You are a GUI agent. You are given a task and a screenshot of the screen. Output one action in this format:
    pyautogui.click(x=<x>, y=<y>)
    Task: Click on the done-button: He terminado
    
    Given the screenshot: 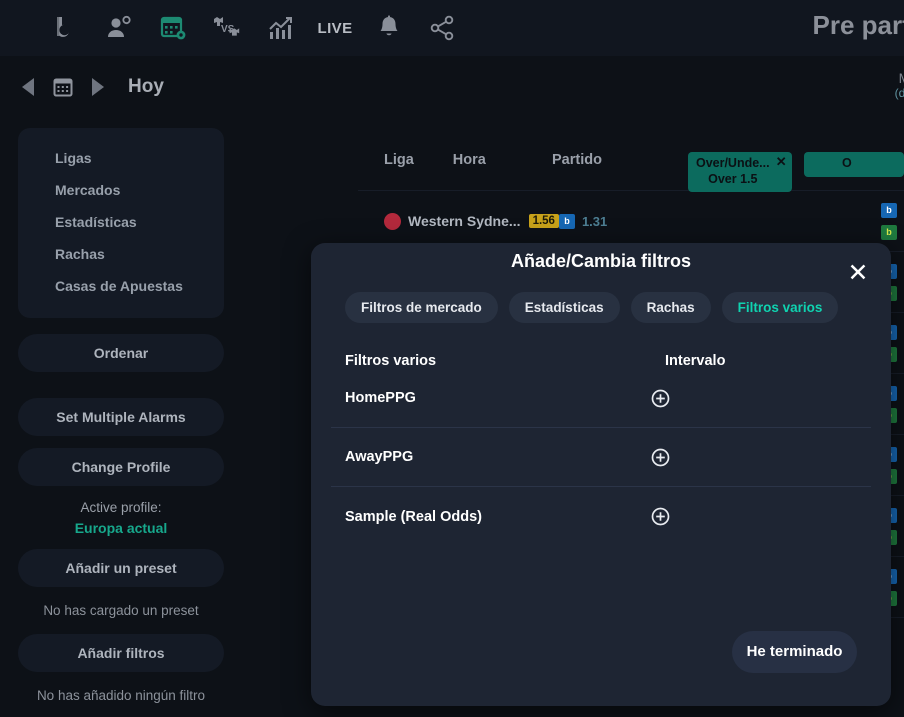 What is the action you would take?
    pyautogui.click(x=794, y=652)
    